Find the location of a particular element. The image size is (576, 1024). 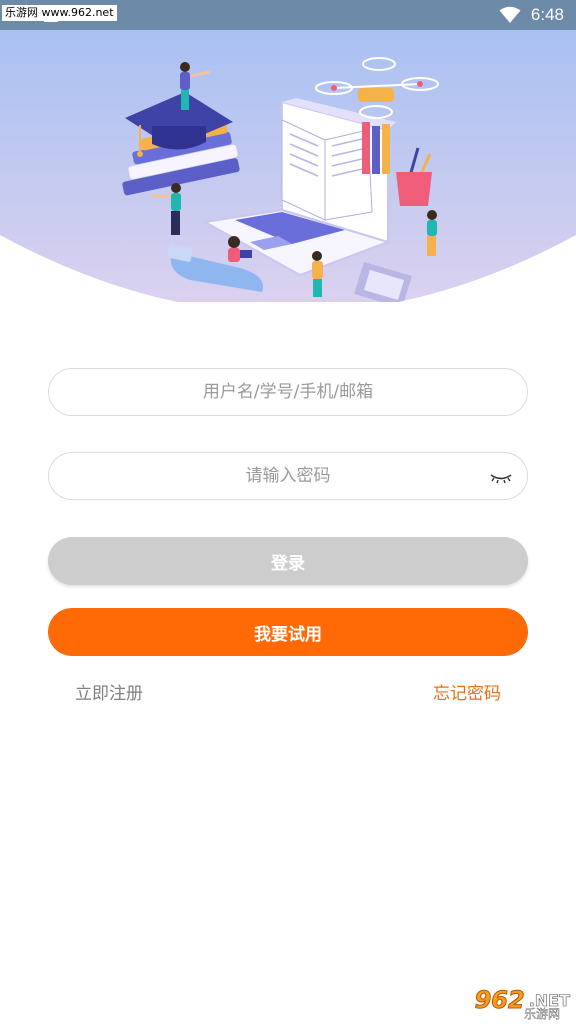

password-field is located at coordinates (288, 476).